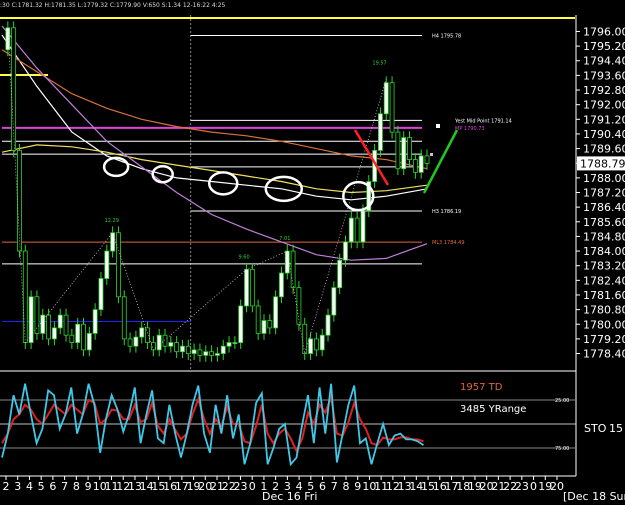  What do you see at coordinates (602, 163) in the screenshot?
I see `last-price-label: 1788.79` at bounding box center [602, 163].